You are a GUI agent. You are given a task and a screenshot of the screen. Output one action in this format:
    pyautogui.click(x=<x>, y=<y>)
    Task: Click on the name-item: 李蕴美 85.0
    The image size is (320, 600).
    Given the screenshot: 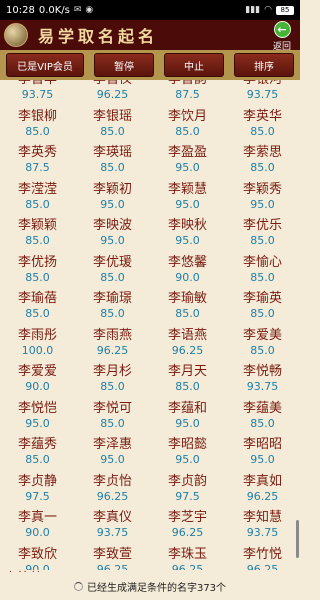 What is the action you would take?
    pyautogui.click(x=262, y=417)
    